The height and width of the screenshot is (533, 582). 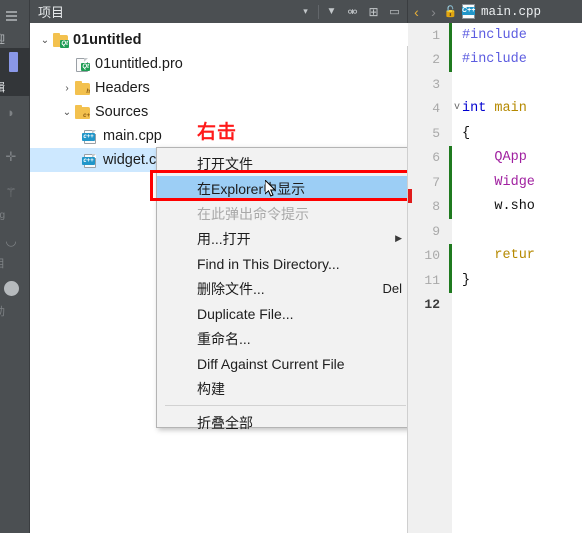 I want to click on menu-item-show-in-explorer: 在Explorer中显示, so click(x=285, y=188).